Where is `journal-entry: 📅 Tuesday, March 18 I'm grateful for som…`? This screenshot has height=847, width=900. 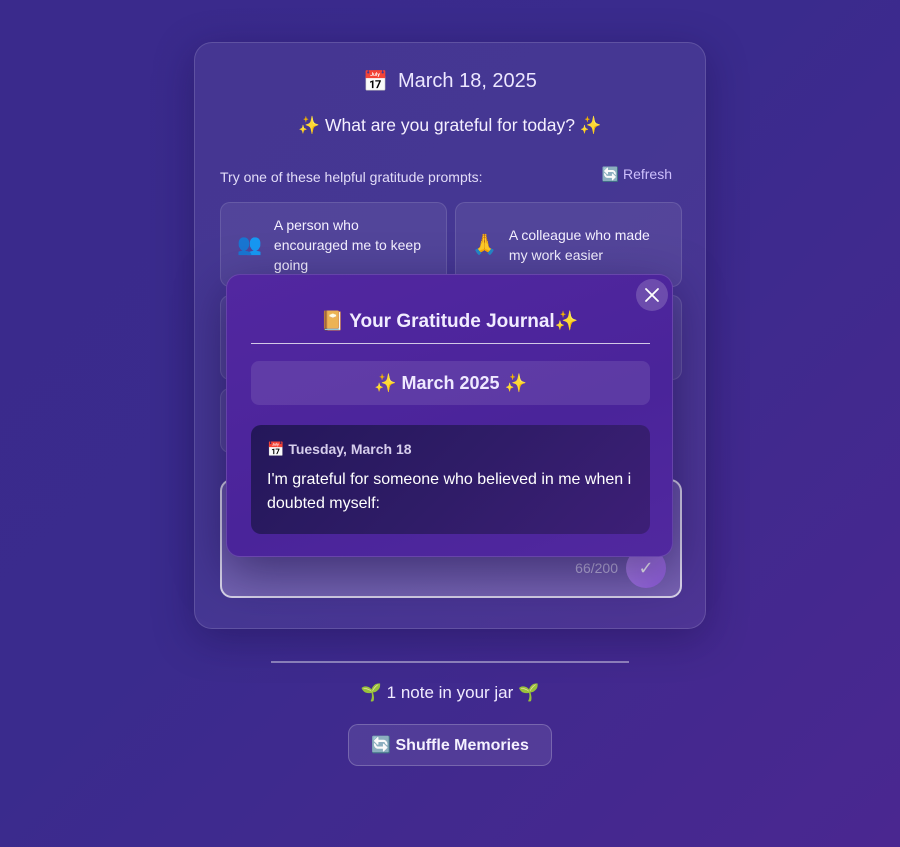 journal-entry: 📅 Tuesday, March 18 I'm grateful for som… is located at coordinates (450, 479).